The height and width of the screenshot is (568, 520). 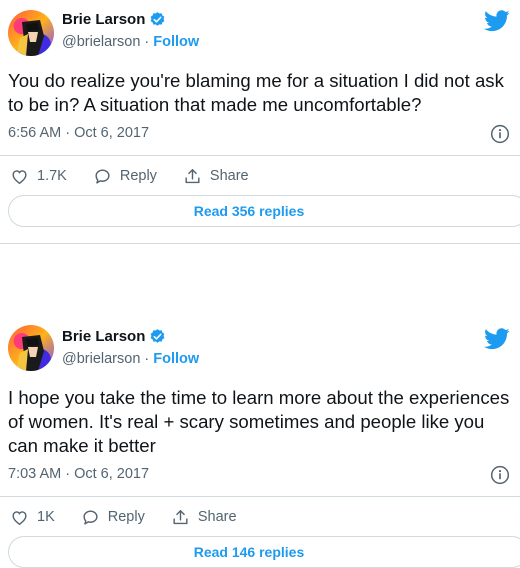 I want to click on like-count: 1.7K, so click(x=52, y=176).